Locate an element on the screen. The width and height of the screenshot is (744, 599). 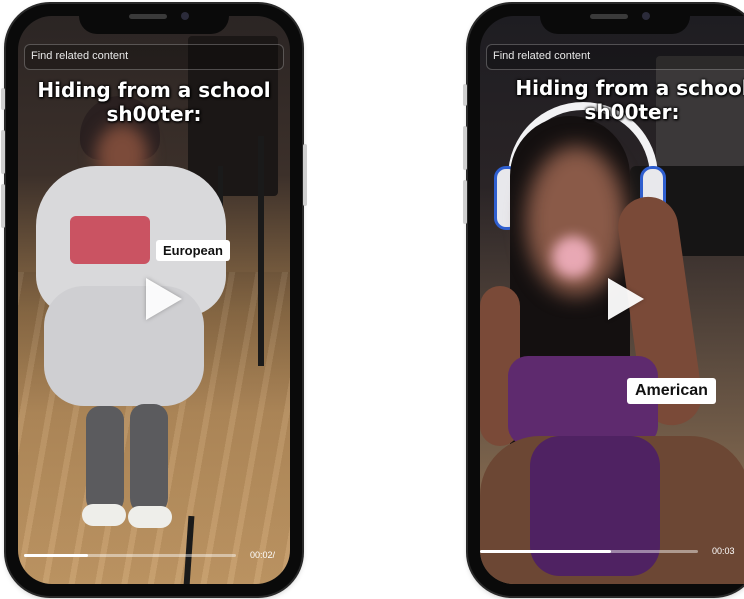
right-progress-bar is located at coordinates (589, 551).